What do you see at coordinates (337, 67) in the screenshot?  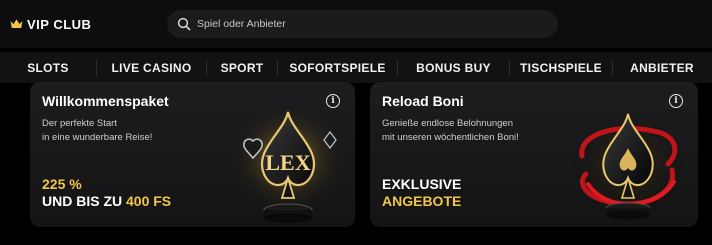 I see `nav-item-sofortspiele: SOFORTSPIELE` at bounding box center [337, 67].